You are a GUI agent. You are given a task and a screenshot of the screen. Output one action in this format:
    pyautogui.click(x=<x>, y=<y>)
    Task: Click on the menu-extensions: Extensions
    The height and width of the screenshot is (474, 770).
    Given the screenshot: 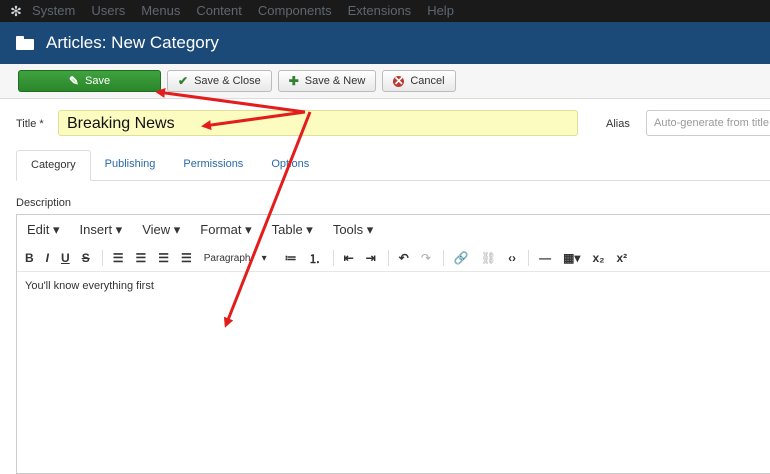 What is the action you would take?
    pyautogui.click(x=380, y=11)
    